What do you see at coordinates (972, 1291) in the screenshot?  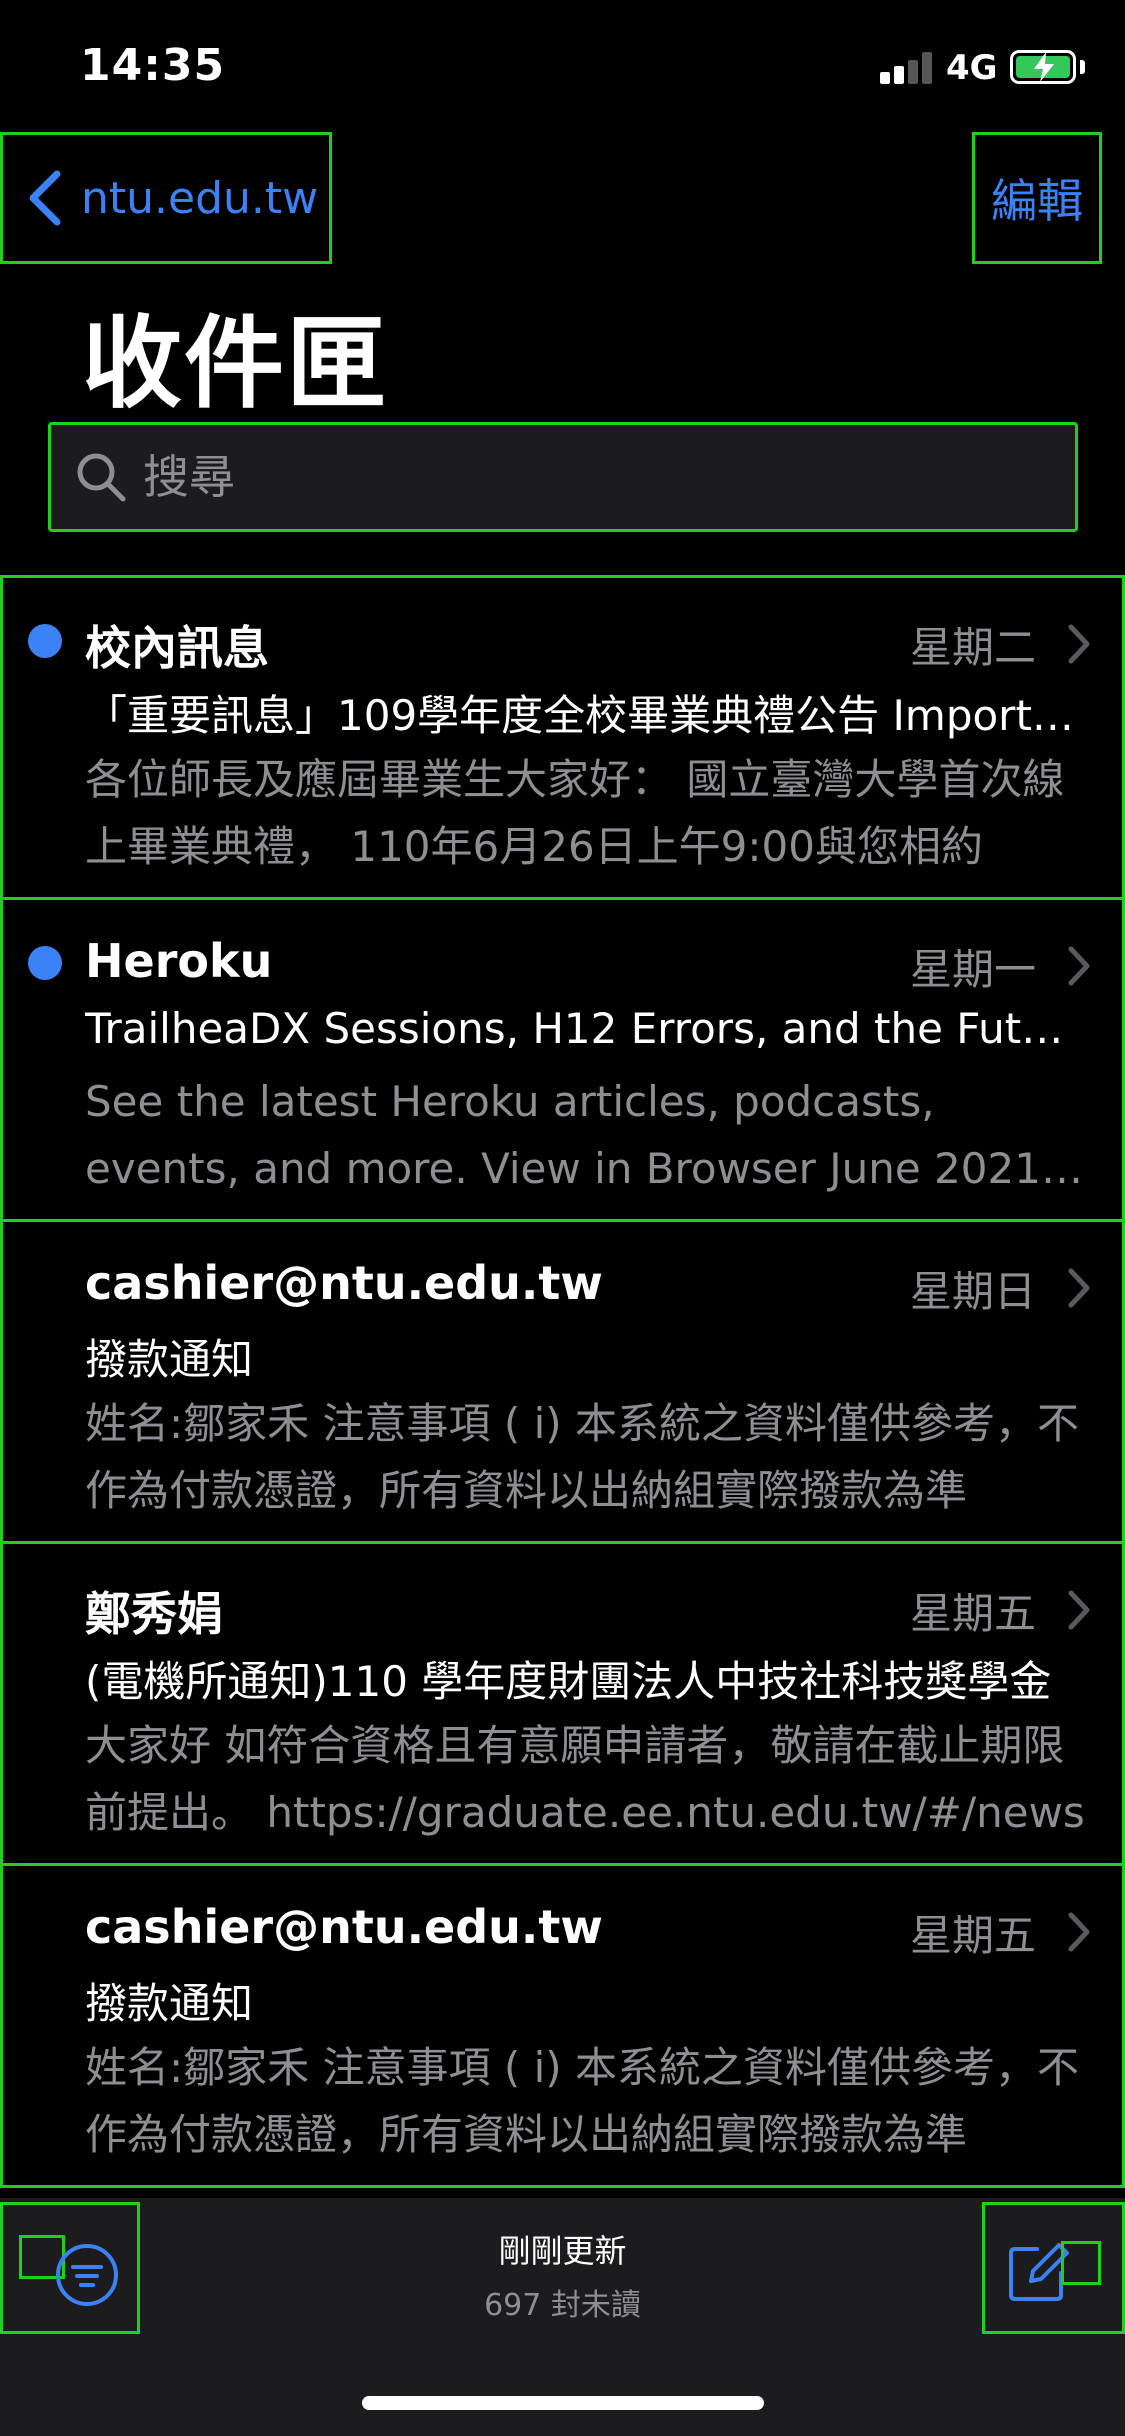 I see `mail-date: 星期日` at bounding box center [972, 1291].